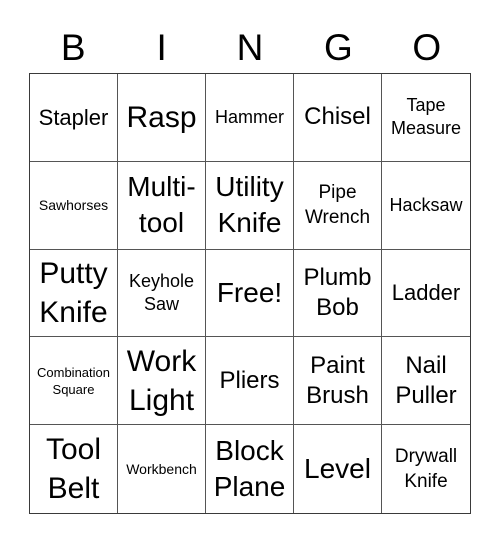 This screenshot has height=544, width=500. I want to click on bingo-cell: Block Plane, so click(250, 469).